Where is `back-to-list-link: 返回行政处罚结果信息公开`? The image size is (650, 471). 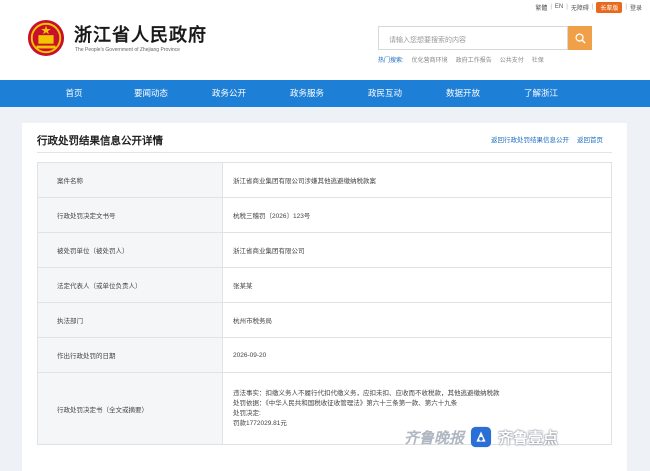 back-to-list-link: 返回行政处罚结果信息公开 is located at coordinates (530, 139).